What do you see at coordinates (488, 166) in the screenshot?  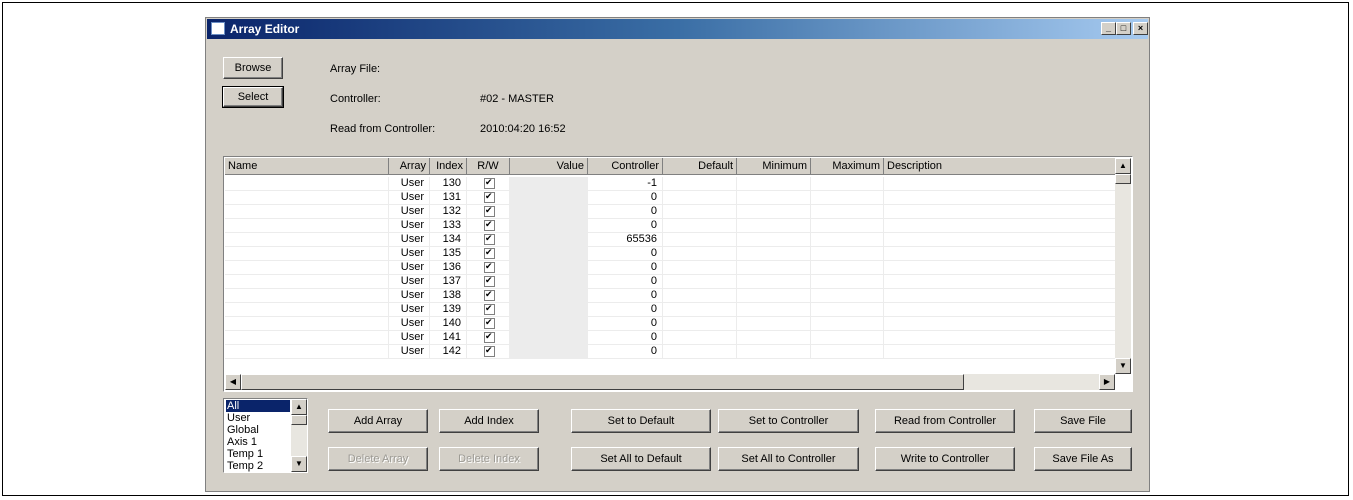 I see `column-header-rw: R/W` at bounding box center [488, 166].